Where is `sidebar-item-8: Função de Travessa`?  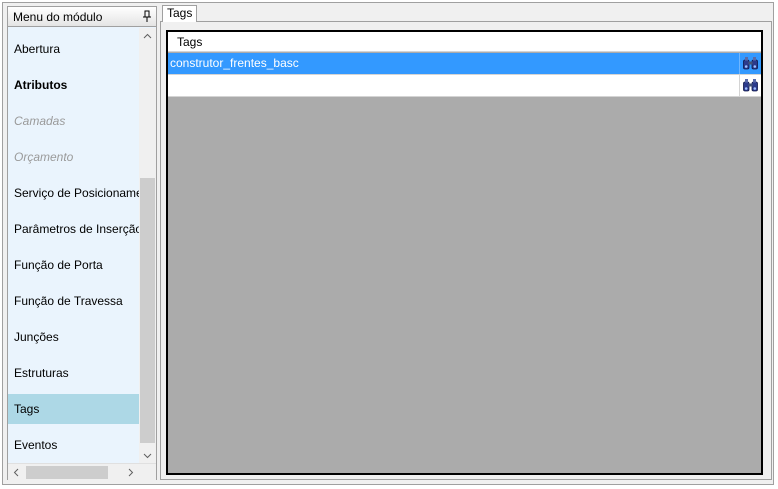
sidebar-item-8: Função de Travessa is located at coordinates (73, 301).